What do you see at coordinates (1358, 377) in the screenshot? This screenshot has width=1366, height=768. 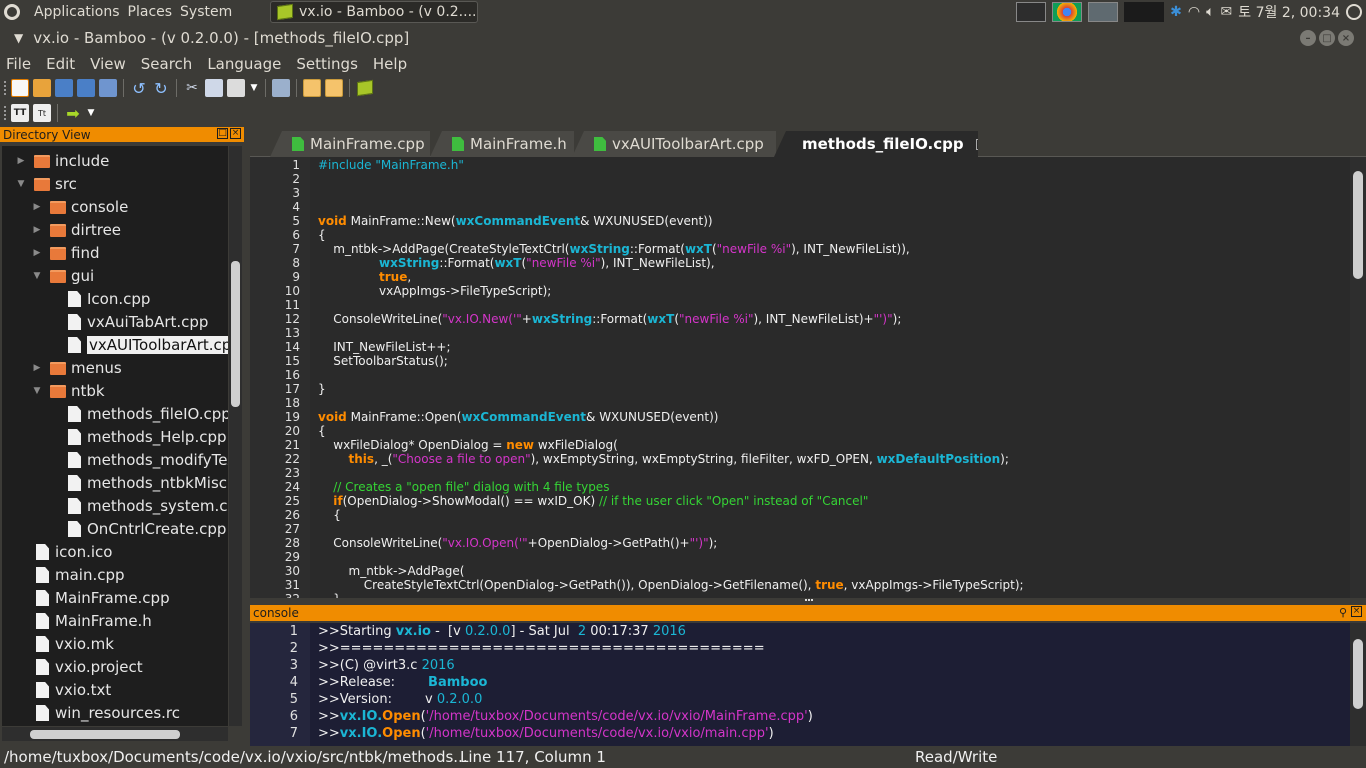 I see `editor-vertical-scrollbar` at bounding box center [1358, 377].